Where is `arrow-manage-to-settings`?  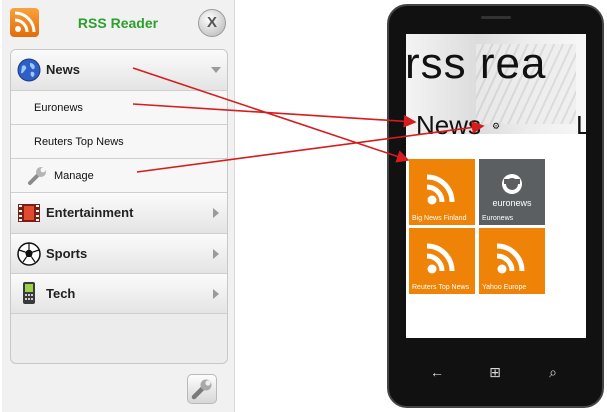
arrow-manage-to-settings is located at coordinates (310, 147).